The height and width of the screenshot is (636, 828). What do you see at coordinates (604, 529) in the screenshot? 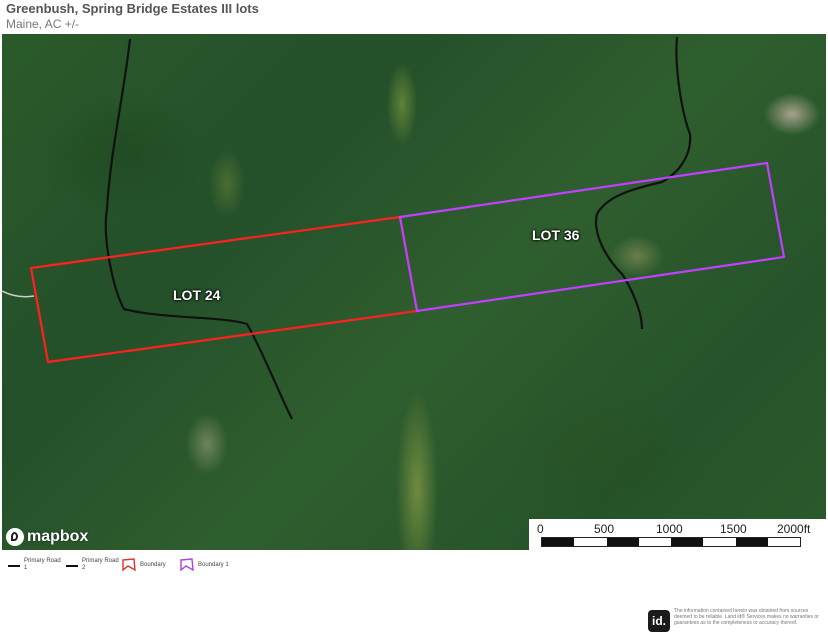
I see `scale-label-500: 500` at bounding box center [604, 529].